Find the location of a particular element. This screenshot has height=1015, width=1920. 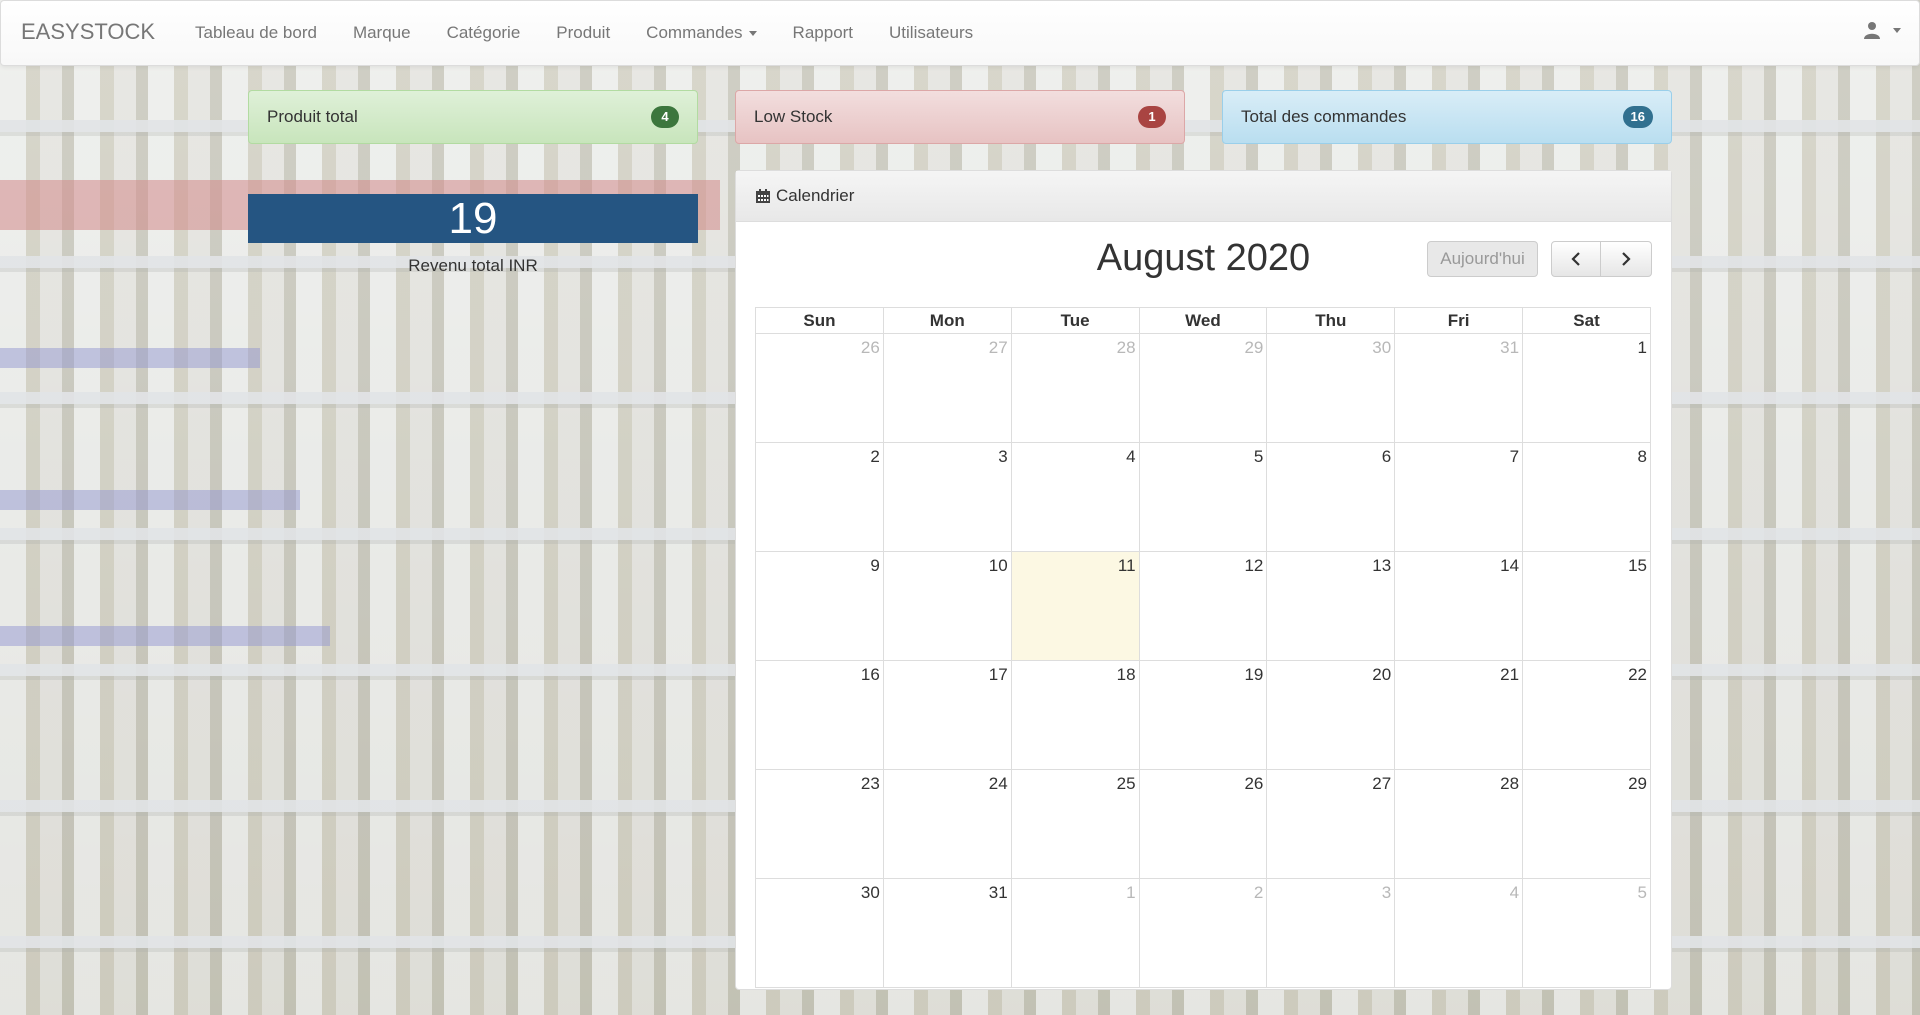

prev-month-button is located at coordinates (1576, 259).